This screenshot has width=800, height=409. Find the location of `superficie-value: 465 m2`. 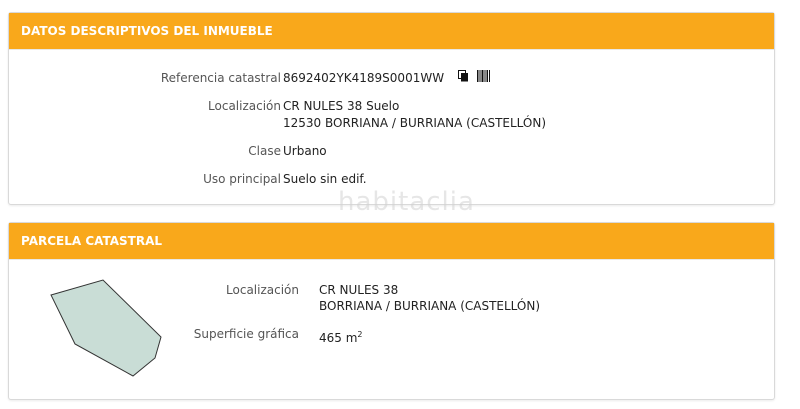

superficie-value: 465 m2 is located at coordinates (341, 336).